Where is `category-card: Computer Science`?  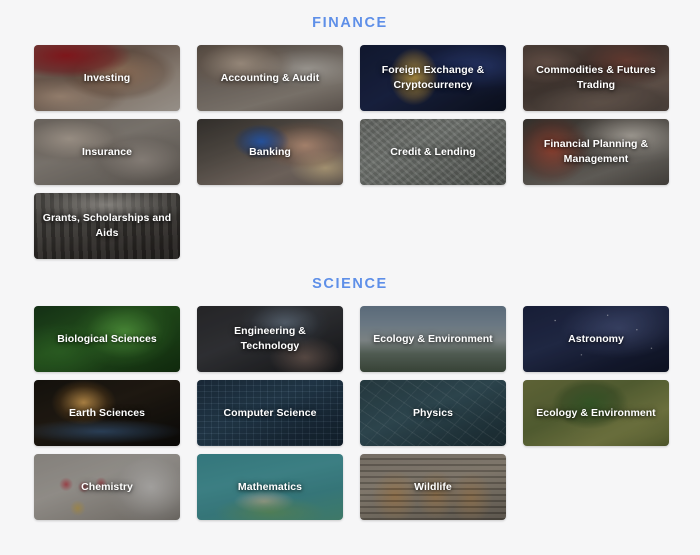 category-card: Computer Science is located at coordinates (270, 413).